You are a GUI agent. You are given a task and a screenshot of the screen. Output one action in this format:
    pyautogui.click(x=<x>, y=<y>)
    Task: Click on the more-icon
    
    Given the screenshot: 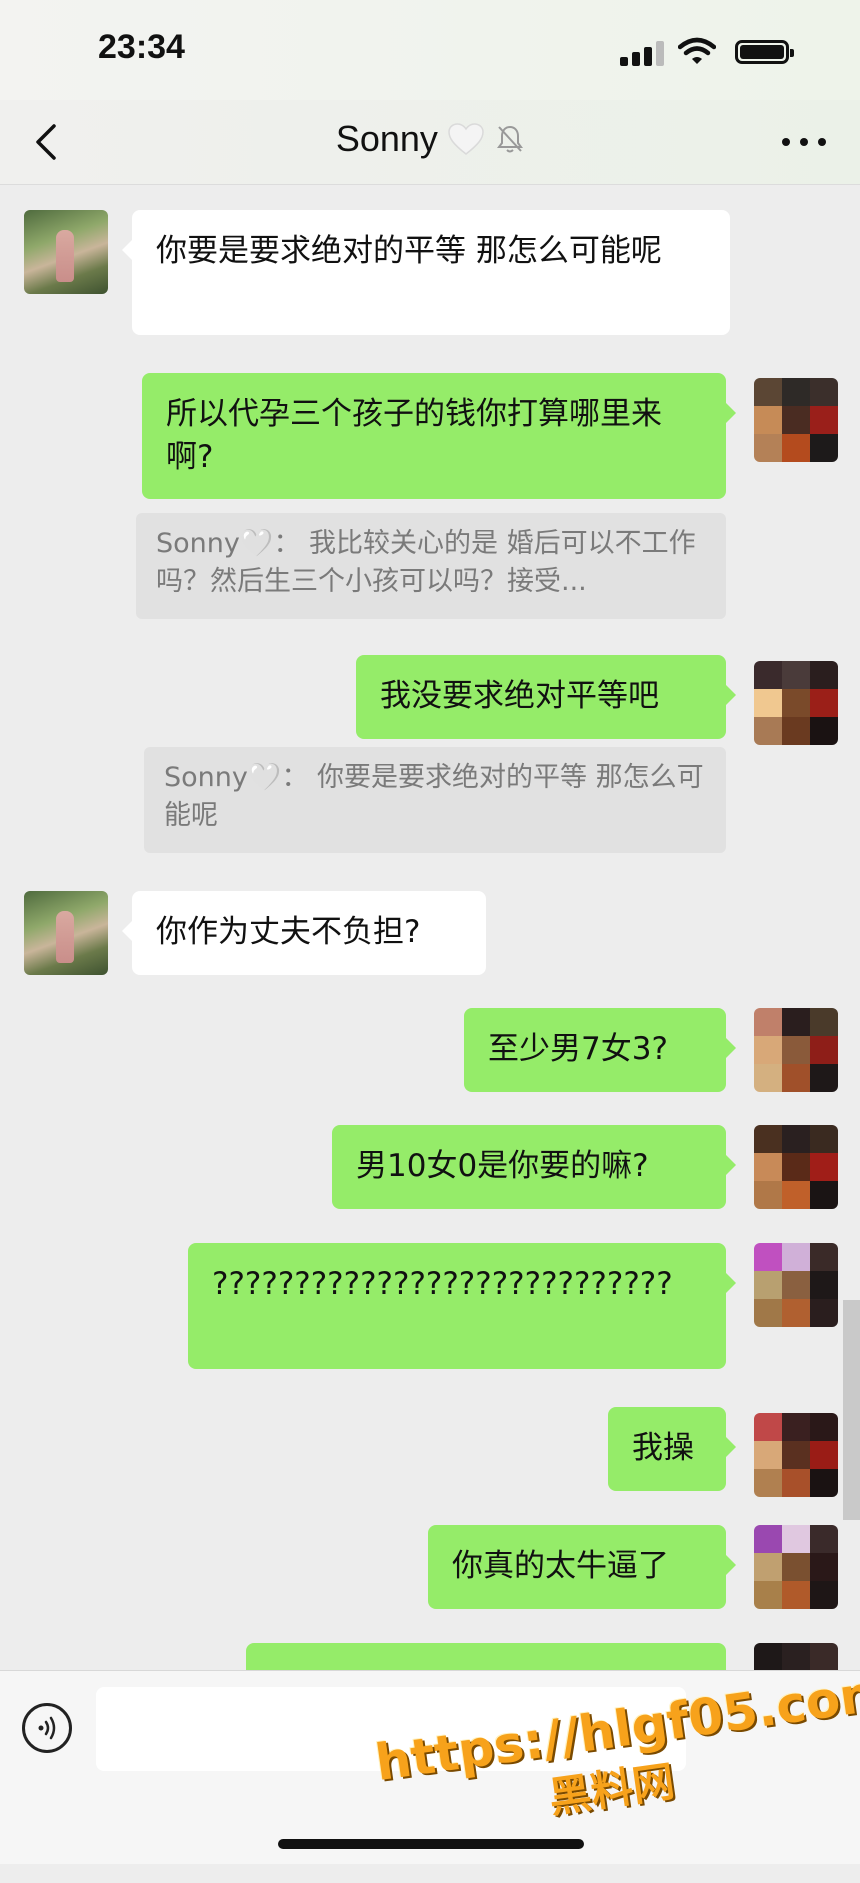 What is the action you would take?
    pyautogui.click(x=804, y=142)
    